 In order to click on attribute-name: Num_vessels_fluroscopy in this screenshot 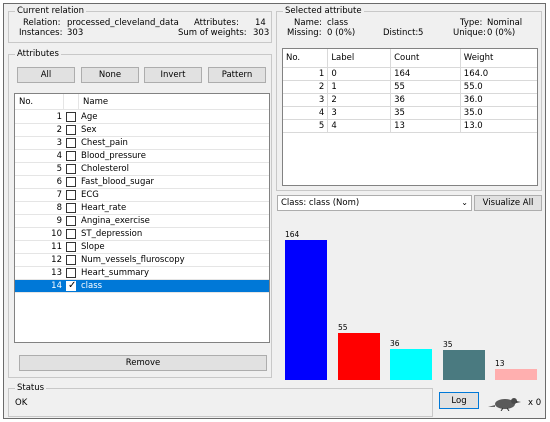, I will do `click(133, 260)`.